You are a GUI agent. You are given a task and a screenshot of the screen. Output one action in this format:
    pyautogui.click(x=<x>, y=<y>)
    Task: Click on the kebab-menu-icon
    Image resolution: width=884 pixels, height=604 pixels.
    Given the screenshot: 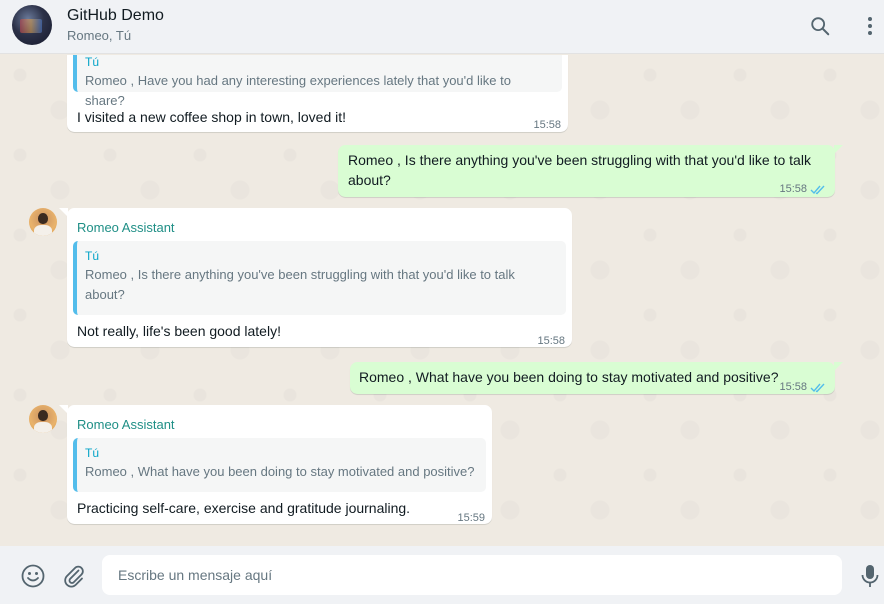 What is the action you would take?
    pyautogui.click(x=870, y=26)
    